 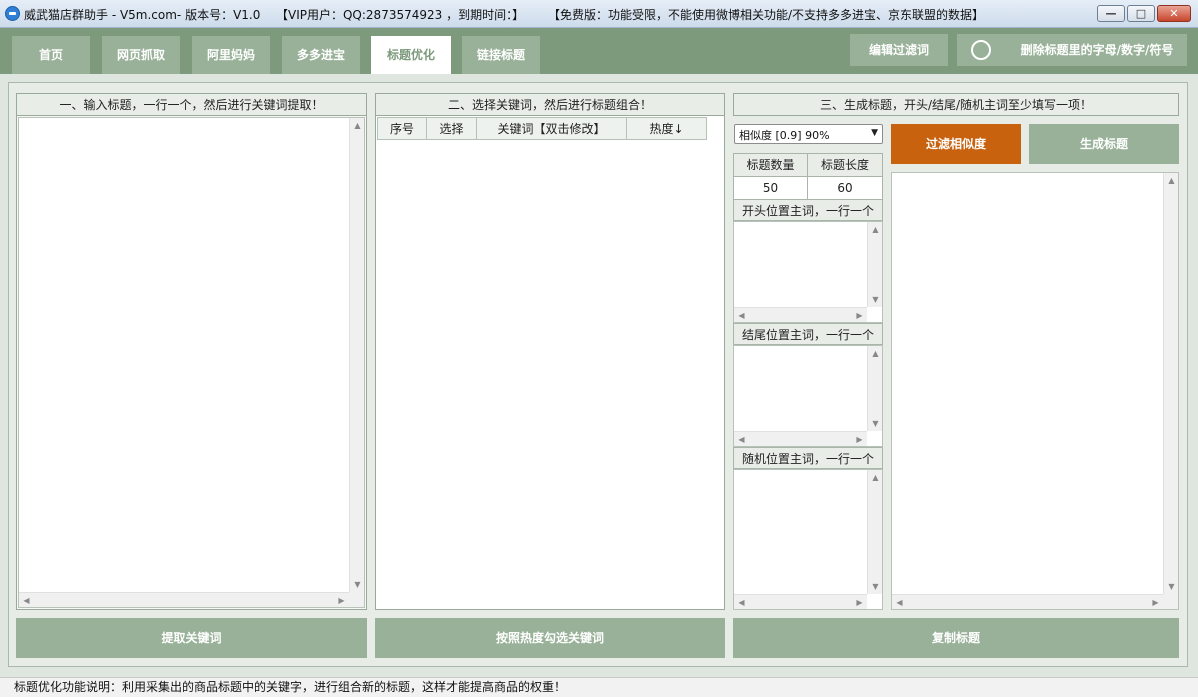 I want to click on panel1-header: 一、输入标题，一行一个，然后进行关键词提取！, so click(x=191, y=105).